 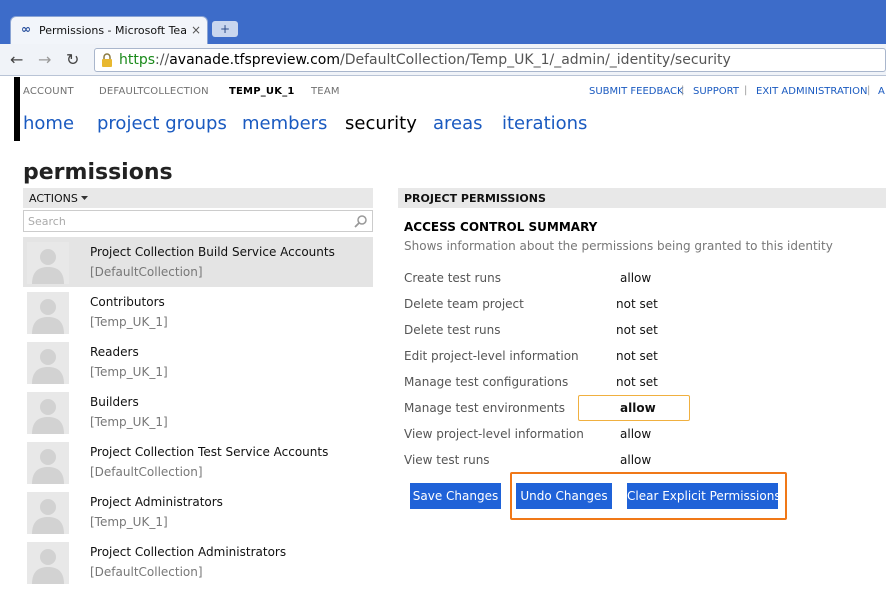 I want to click on identity-name: Builders, so click(x=114, y=402).